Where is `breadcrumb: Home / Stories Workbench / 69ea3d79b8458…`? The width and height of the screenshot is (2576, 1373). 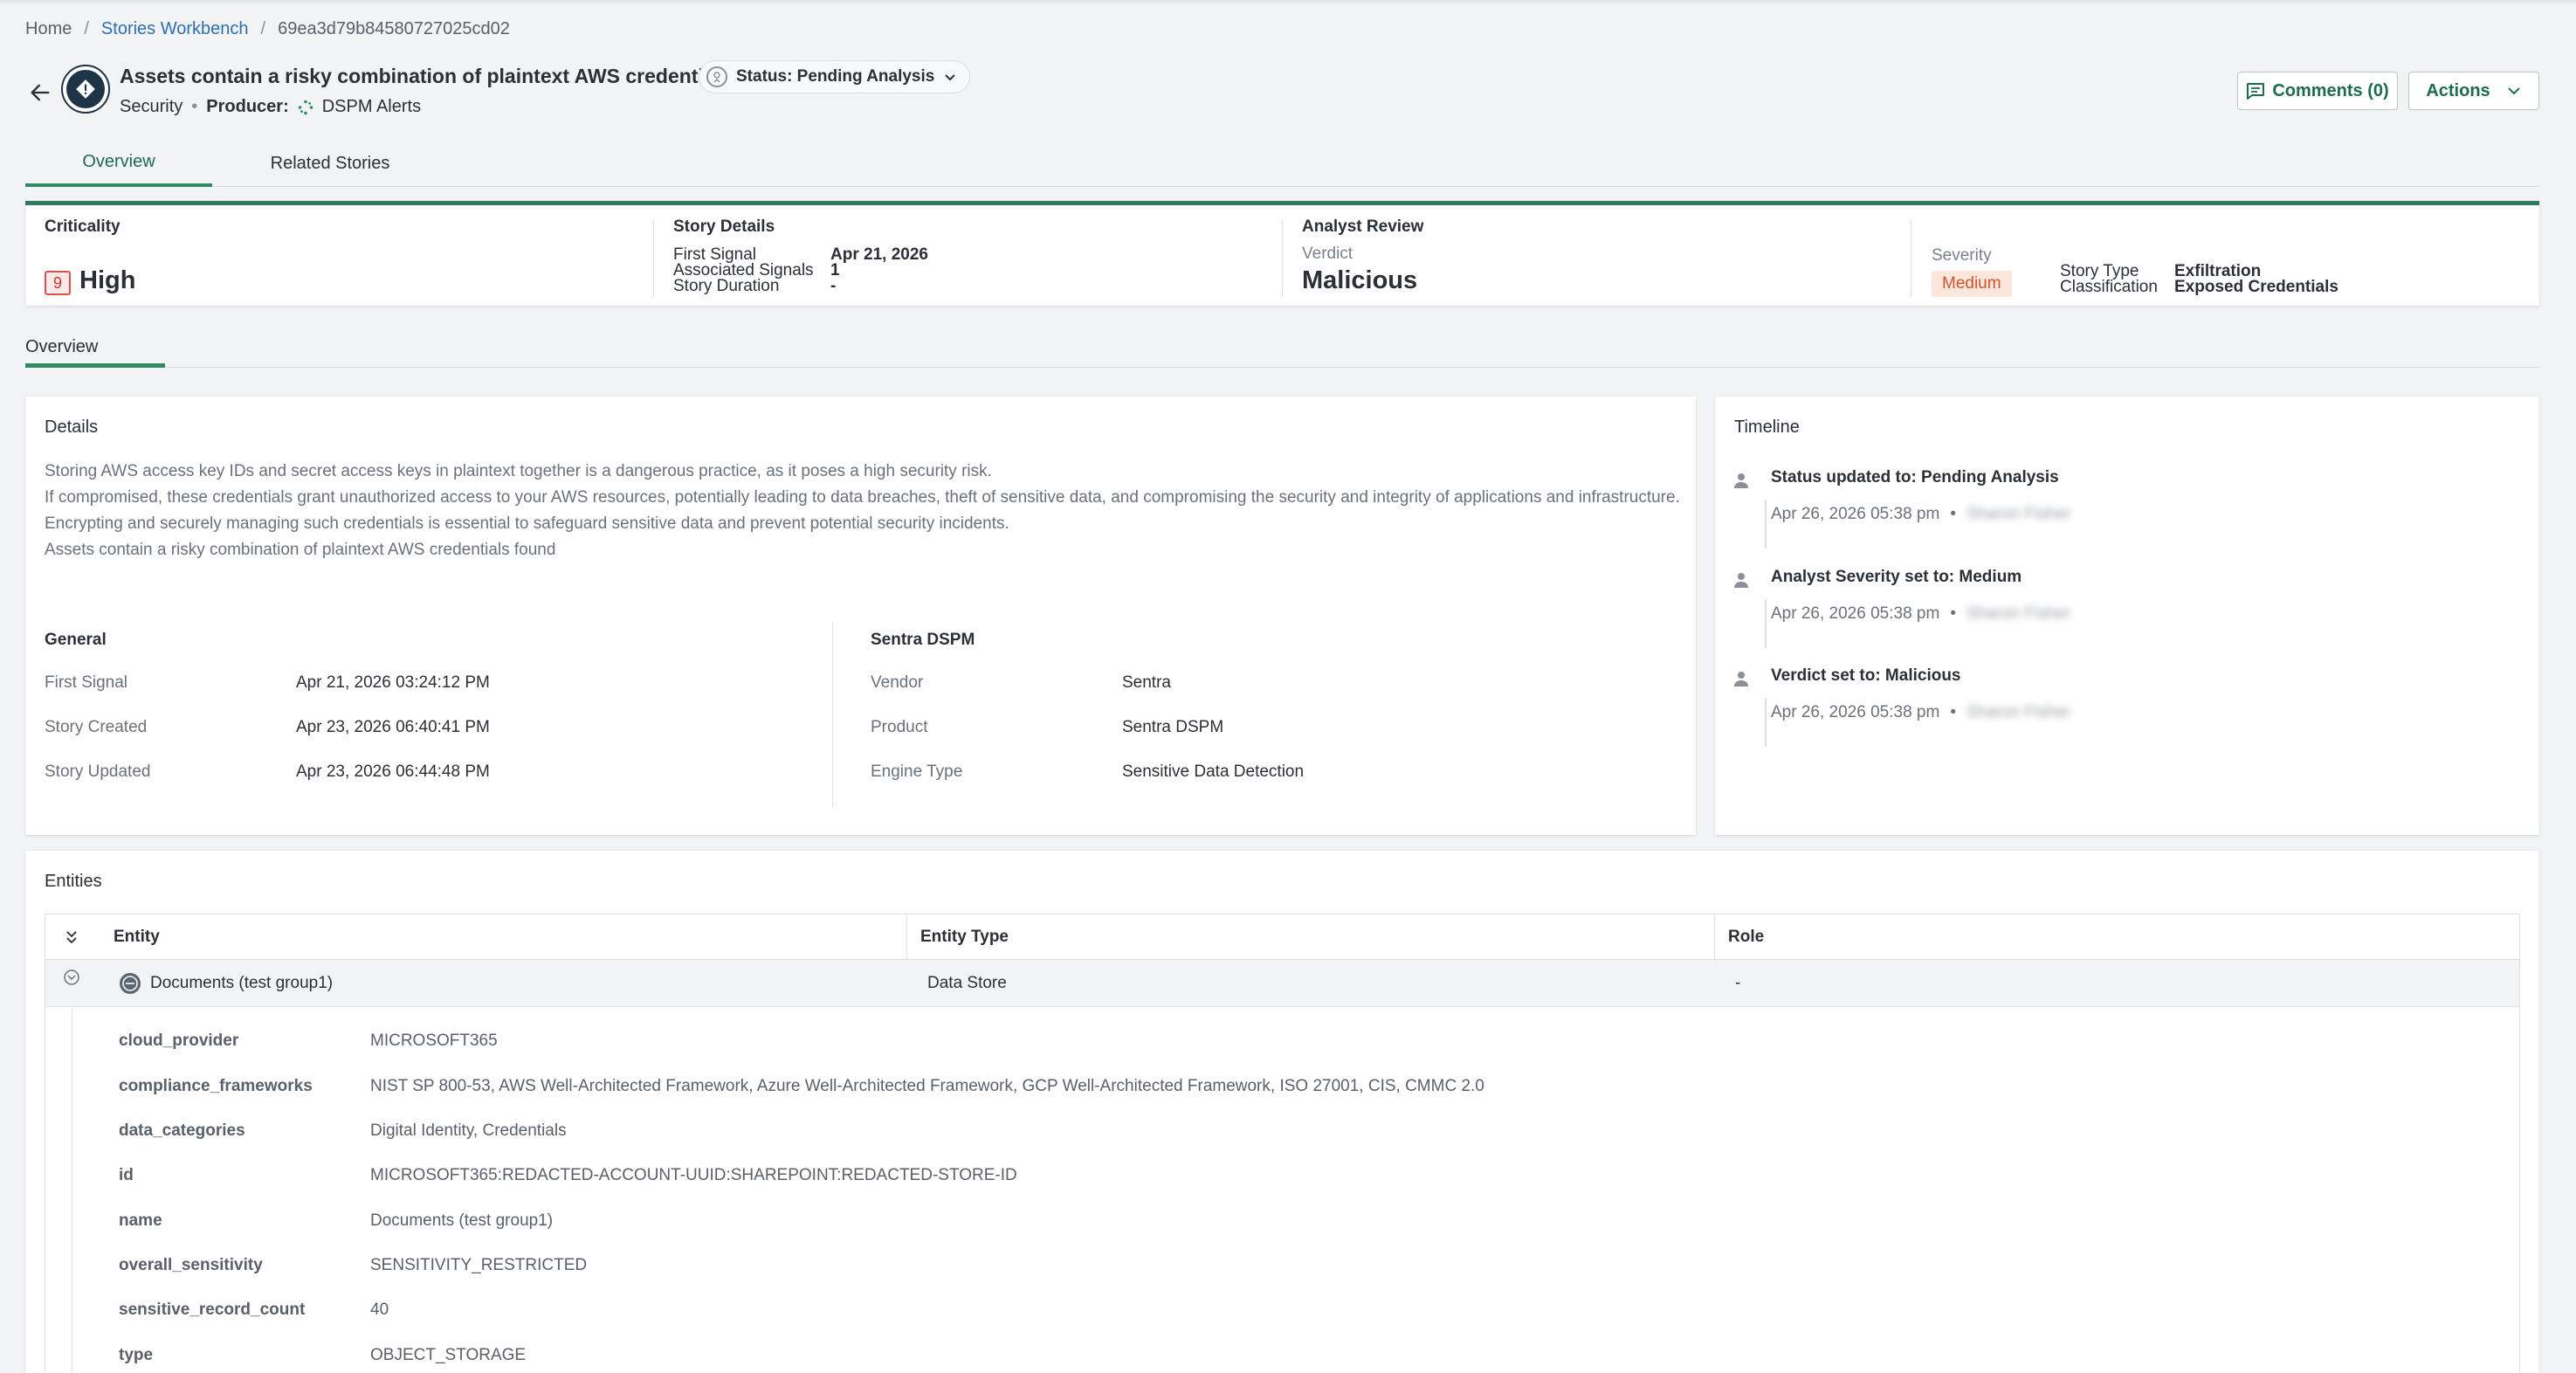
breadcrumb: Home / Stories Workbench / 69ea3d79b8458… is located at coordinates (267, 29).